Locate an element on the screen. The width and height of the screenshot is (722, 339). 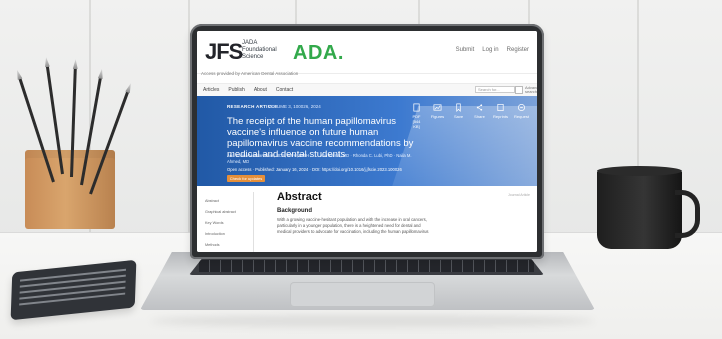
pdf-icon is located at coordinates (416, 107).